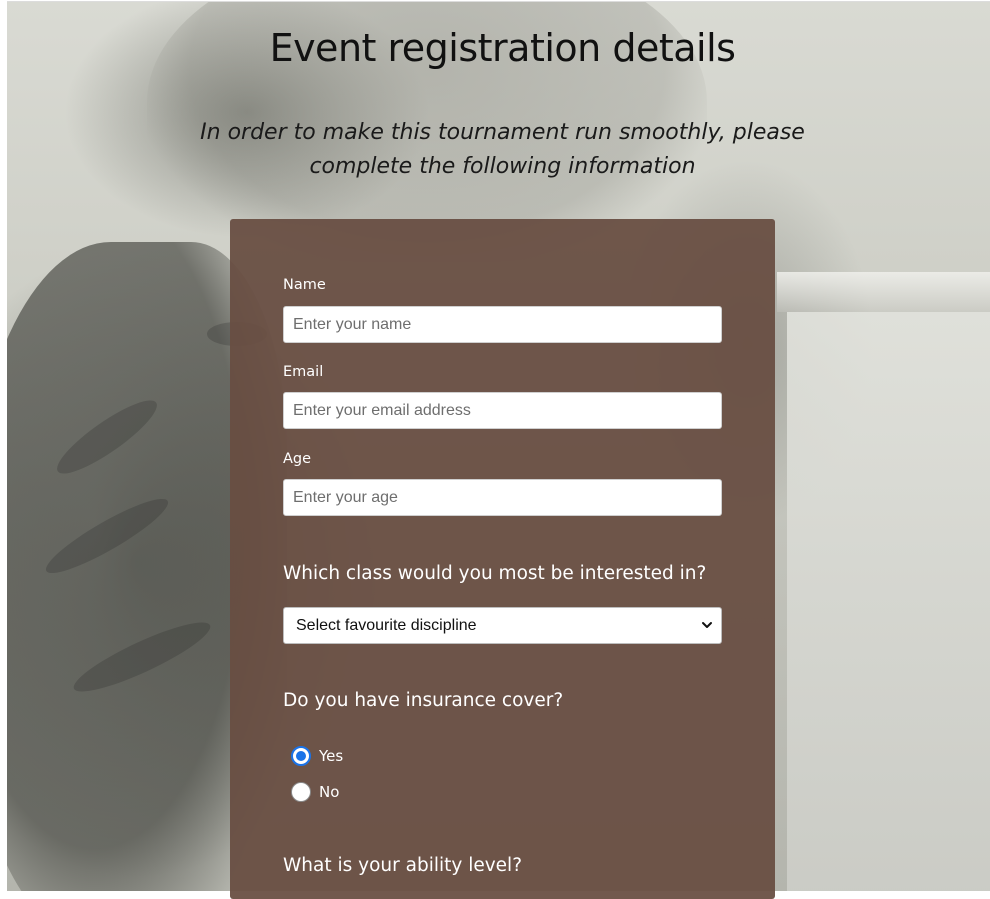 Image resolution: width=990 pixels, height=899 pixels. Describe the element at coordinates (502, 497) in the screenshot. I see `age-input` at that location.